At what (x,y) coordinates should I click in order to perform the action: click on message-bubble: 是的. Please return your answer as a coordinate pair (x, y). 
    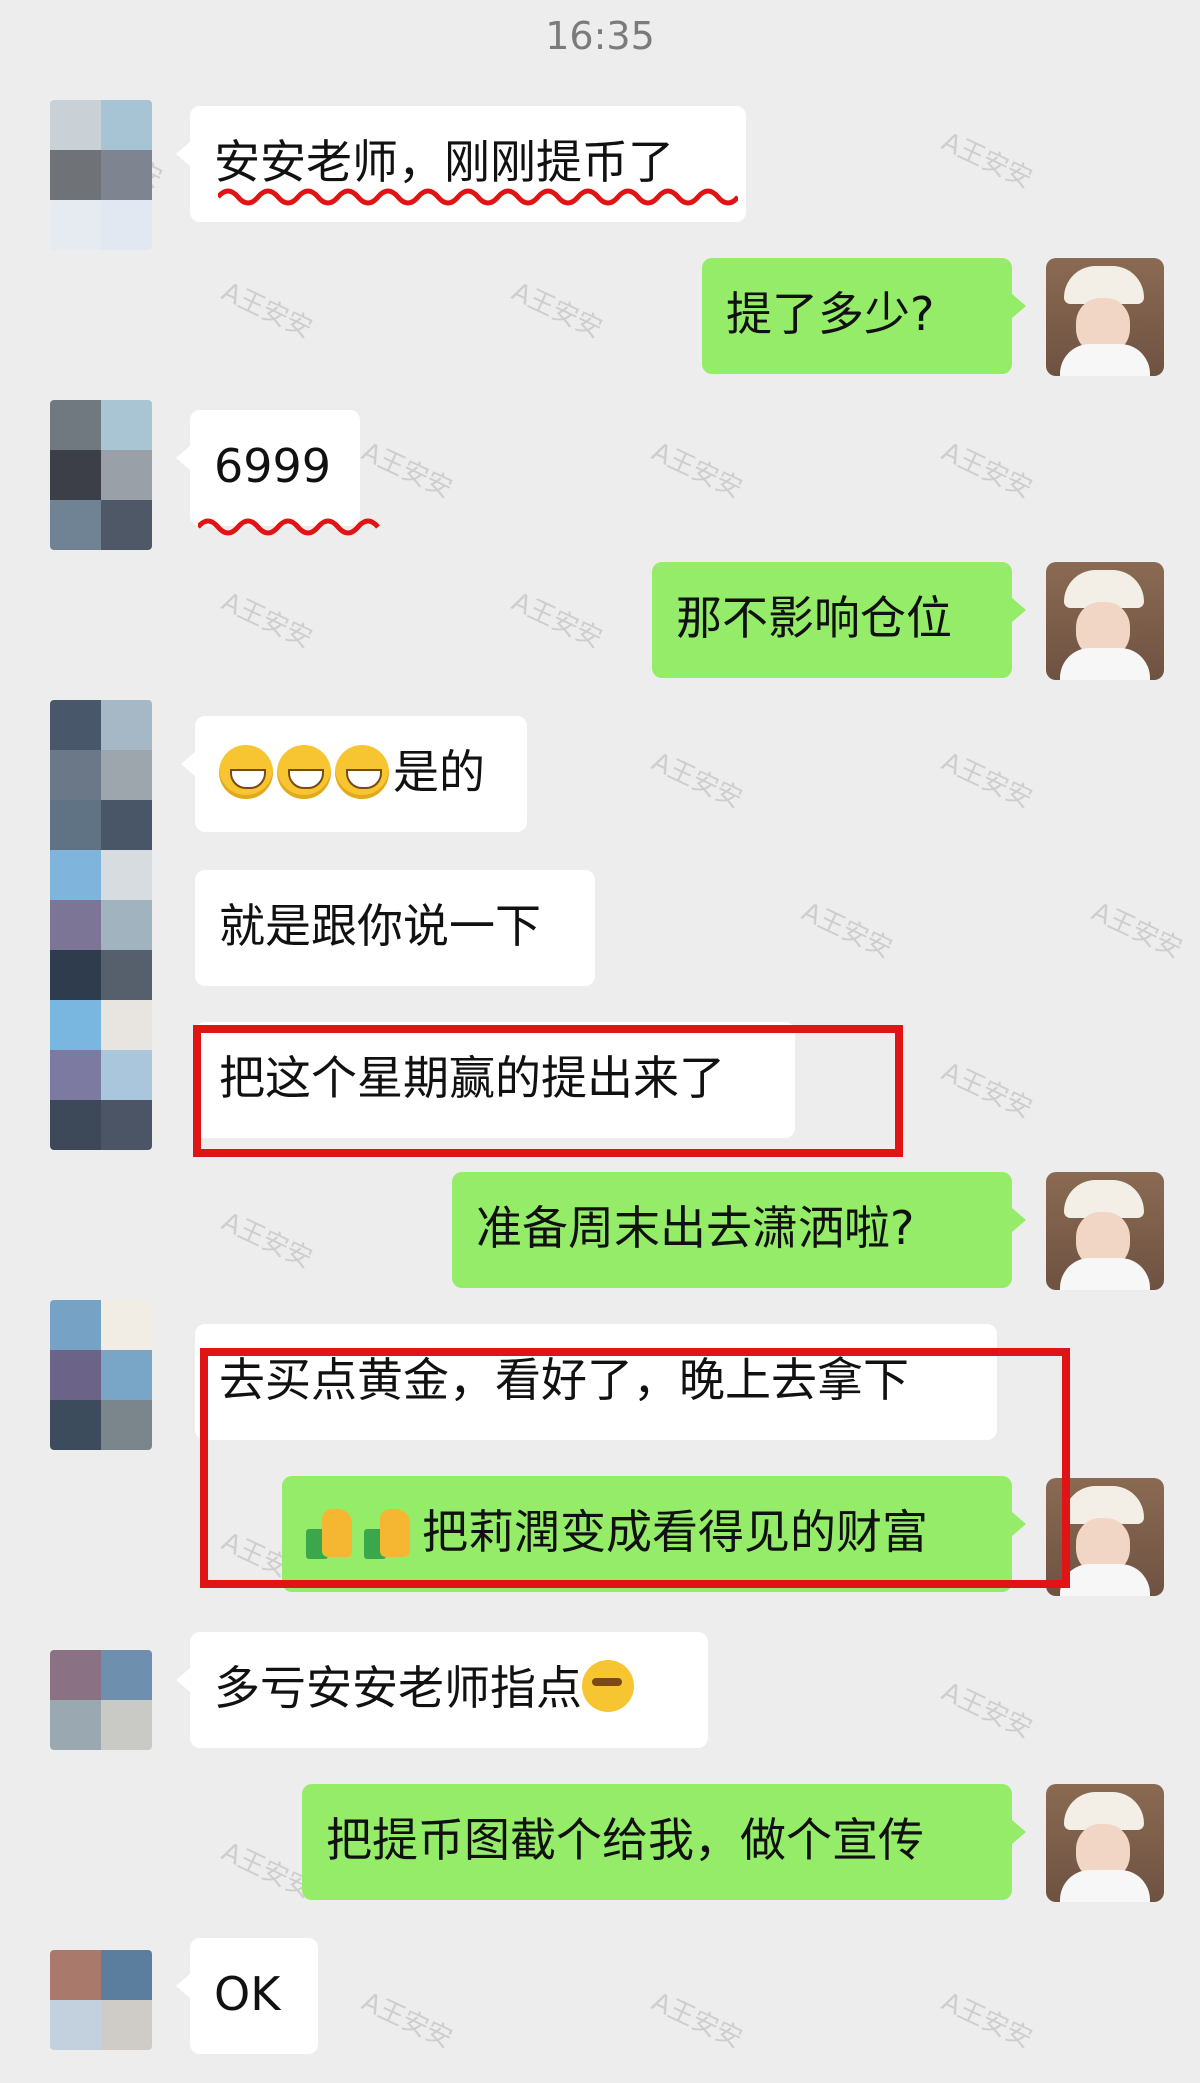
    Looking at the image, I should click on (354, 774).